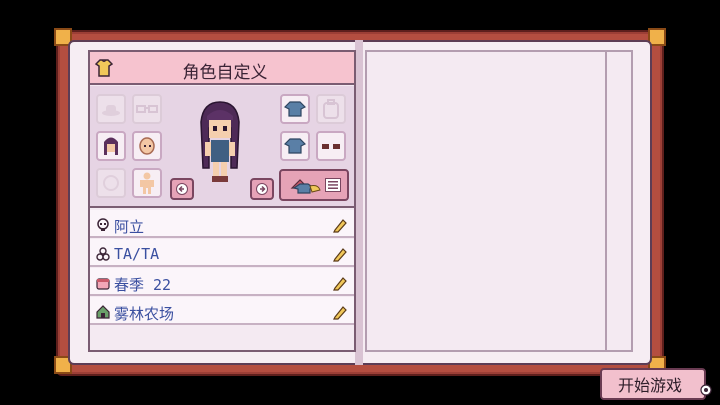  I want to click on pronouns: TA/TA, so click(137, 254).